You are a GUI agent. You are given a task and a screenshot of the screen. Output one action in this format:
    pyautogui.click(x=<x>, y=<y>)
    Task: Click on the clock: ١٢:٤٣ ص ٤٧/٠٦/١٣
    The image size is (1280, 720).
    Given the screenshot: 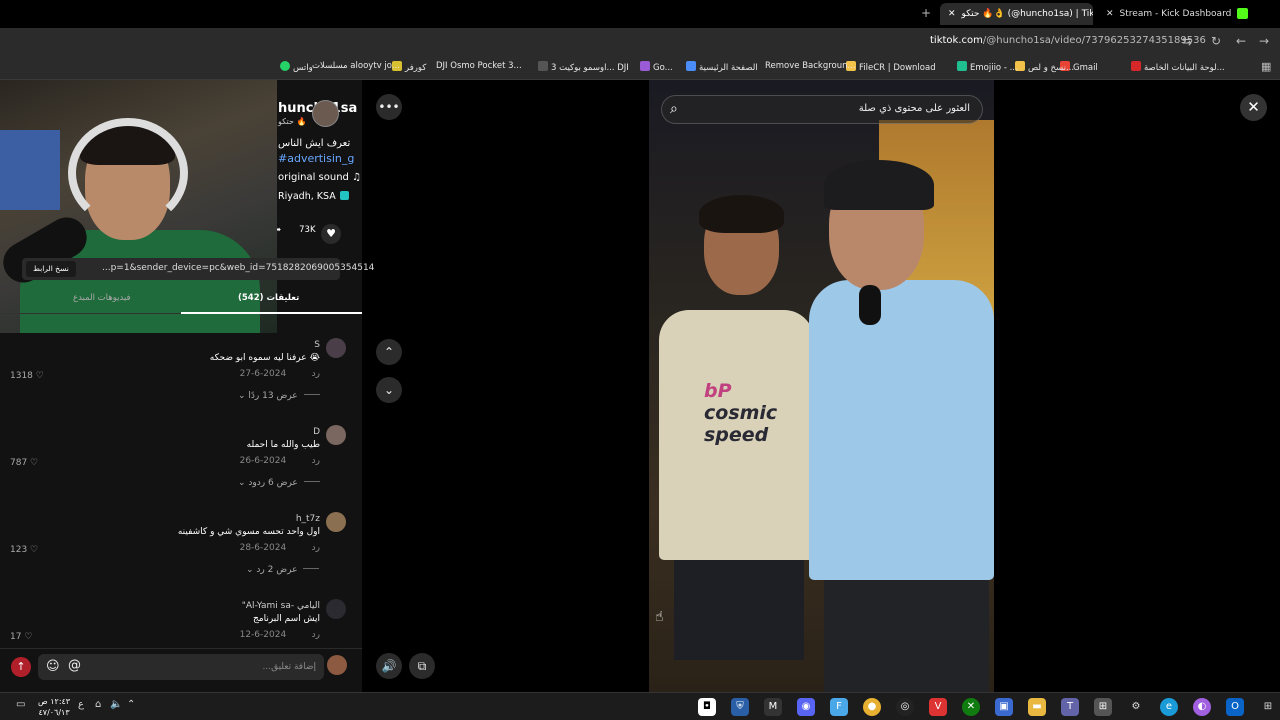 What is the action you would take?
    pyautogui.click(x=54, y=707)
    